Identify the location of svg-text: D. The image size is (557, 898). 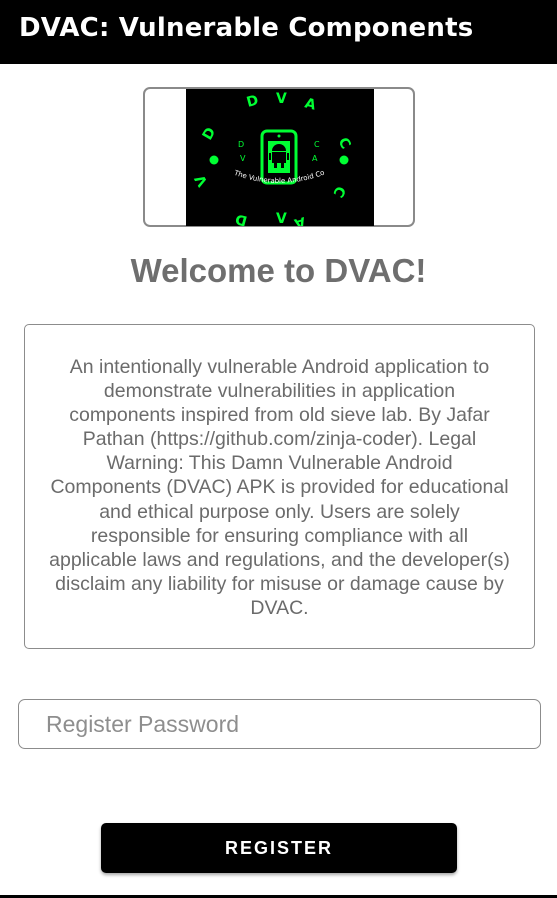
(241, 144).